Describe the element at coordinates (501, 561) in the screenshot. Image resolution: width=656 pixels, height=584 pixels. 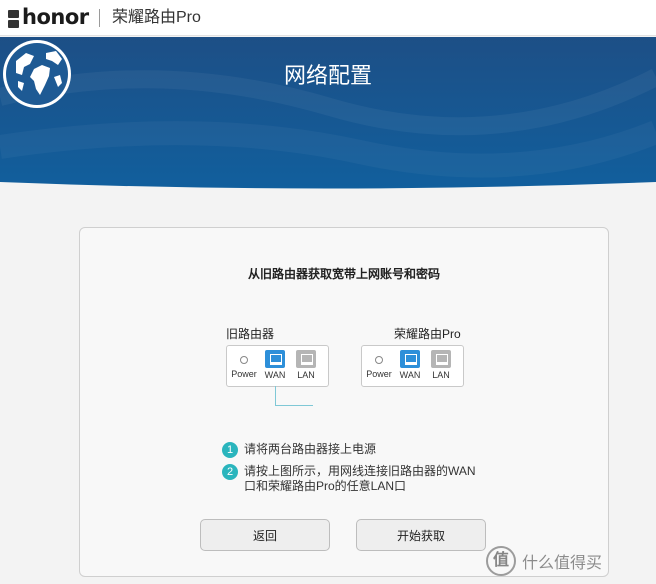
I see `watermark-badge: 值` at that location.